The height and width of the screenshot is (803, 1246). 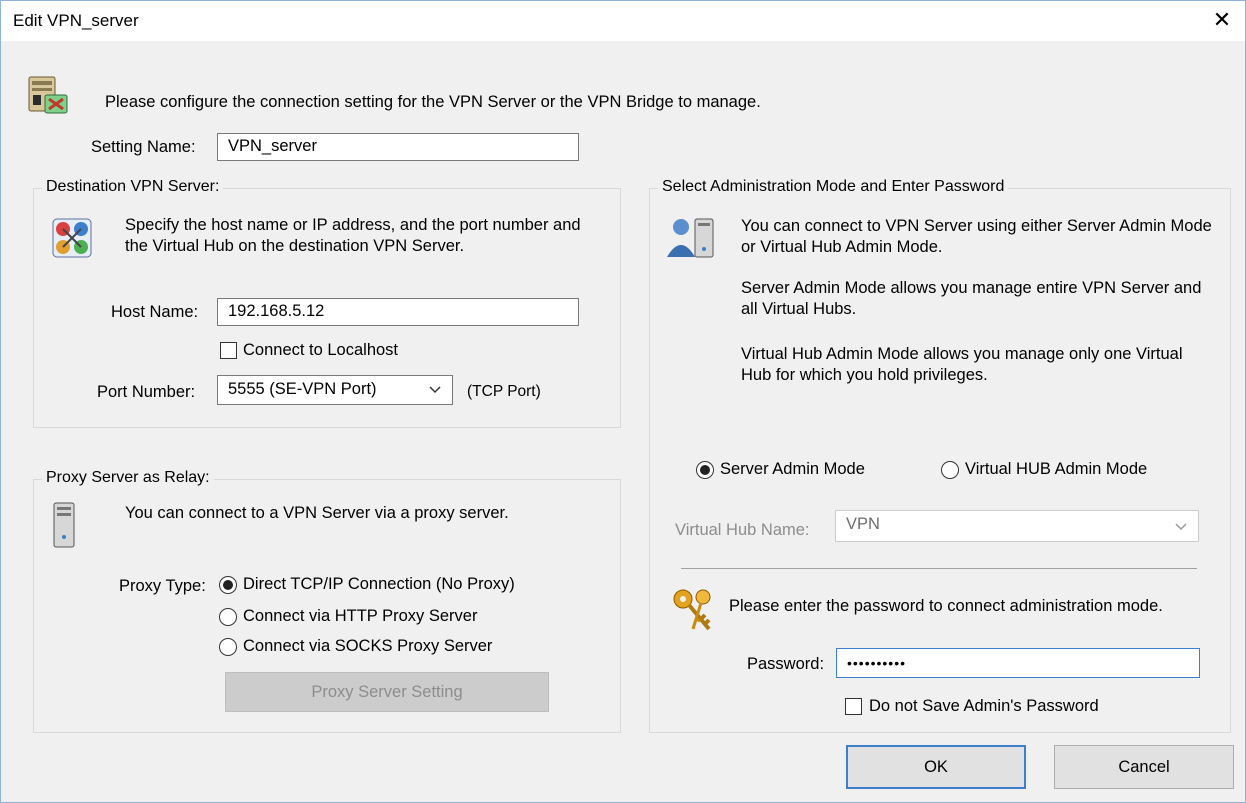 I want to click on connect-localhost-checkbox, so click(x=228, y=350).